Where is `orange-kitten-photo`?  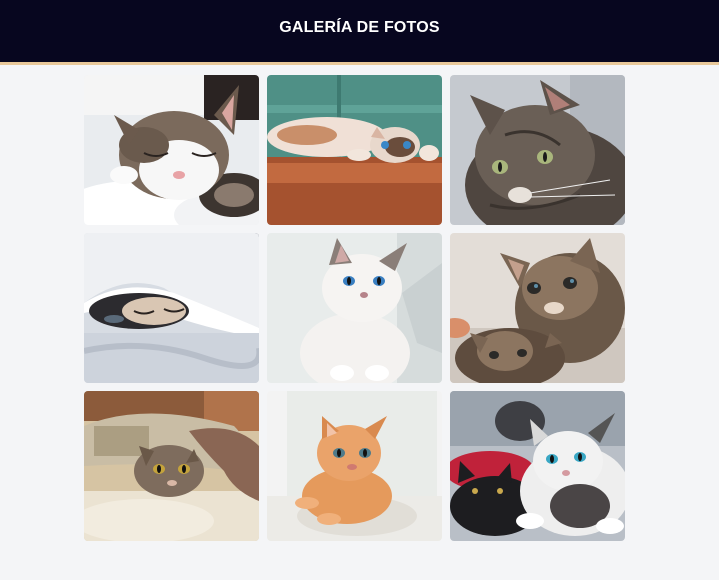 orange-kitten-photo is located at coordinates (354, 466).